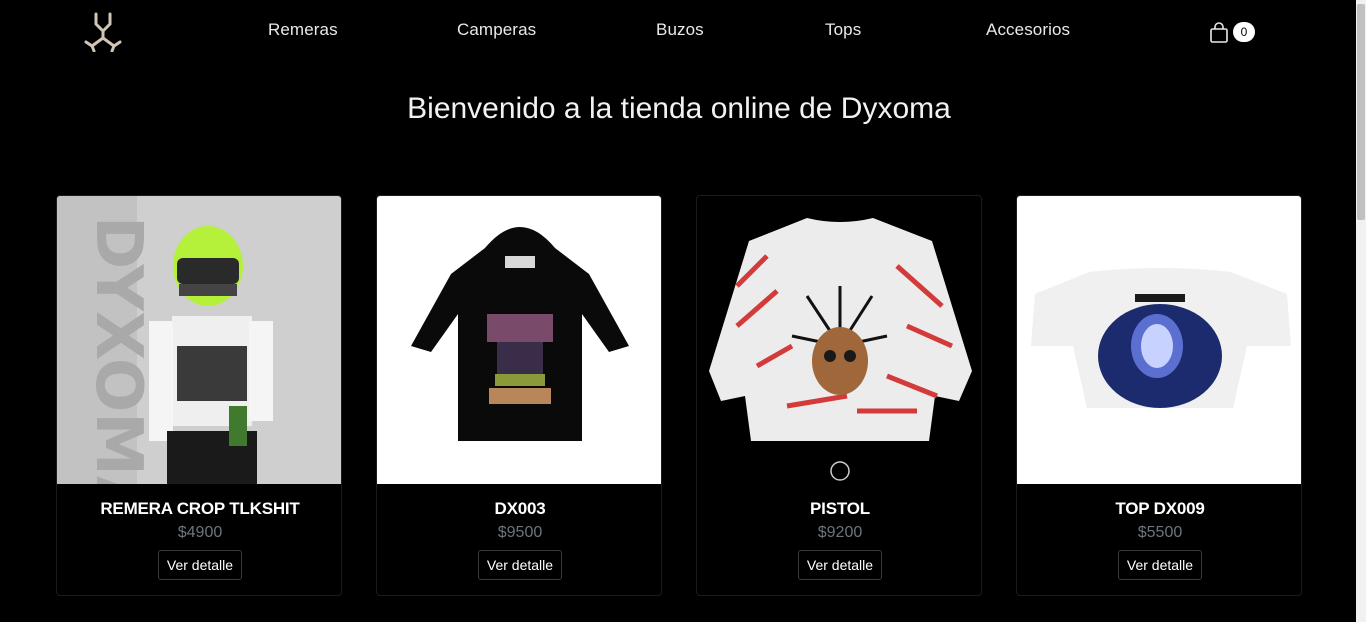 This screenshot has height=622, width=1366. I want to click on scrollbar-thumb, so click(1361, 112).